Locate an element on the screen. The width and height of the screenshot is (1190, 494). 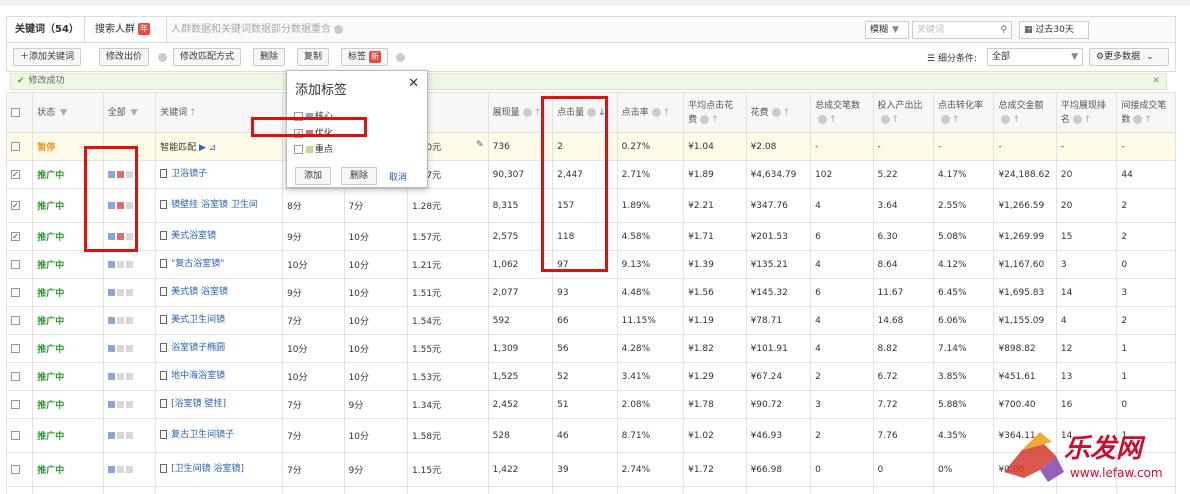
col-total-amount: 总成交金额 ↑ is located at coordinates (1025, 112).